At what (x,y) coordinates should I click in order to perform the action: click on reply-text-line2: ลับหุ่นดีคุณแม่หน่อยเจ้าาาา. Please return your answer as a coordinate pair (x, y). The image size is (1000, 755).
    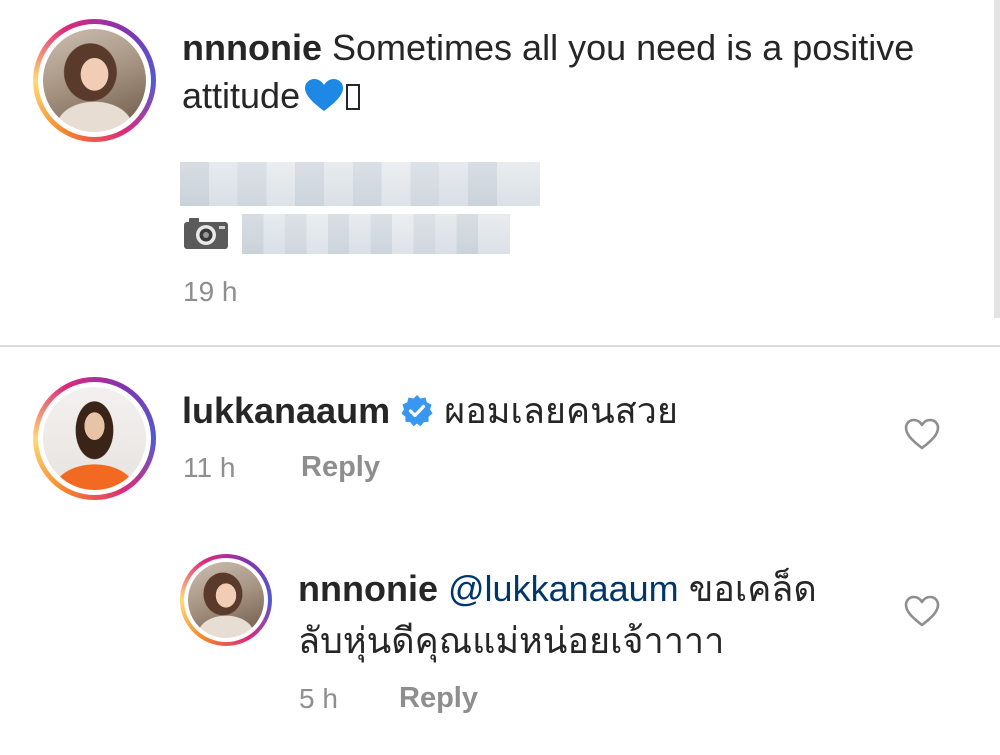
    Looking at the image, I should click on (511, 640).